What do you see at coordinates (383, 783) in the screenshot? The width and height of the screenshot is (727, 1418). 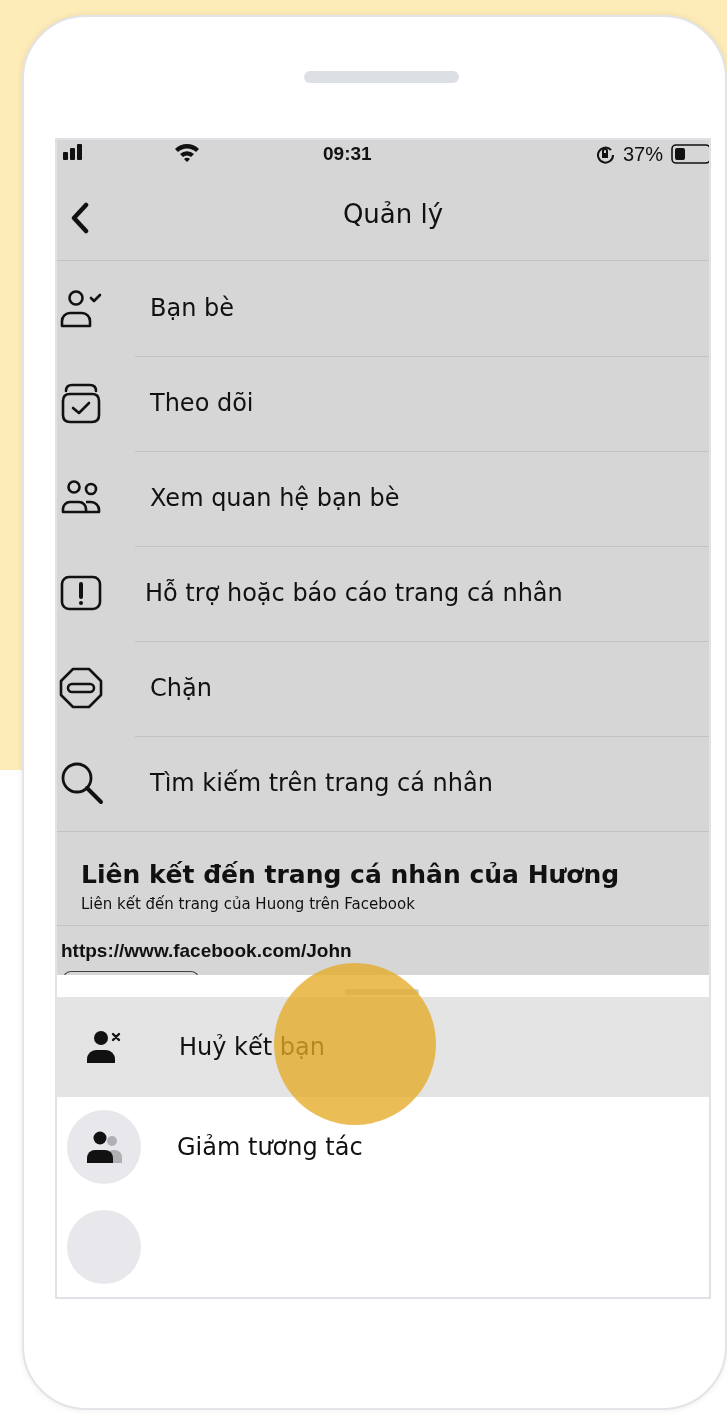 I see `menu-item: Tìm kiếm trên trang cá nhân` at bounding box center [383, 783].